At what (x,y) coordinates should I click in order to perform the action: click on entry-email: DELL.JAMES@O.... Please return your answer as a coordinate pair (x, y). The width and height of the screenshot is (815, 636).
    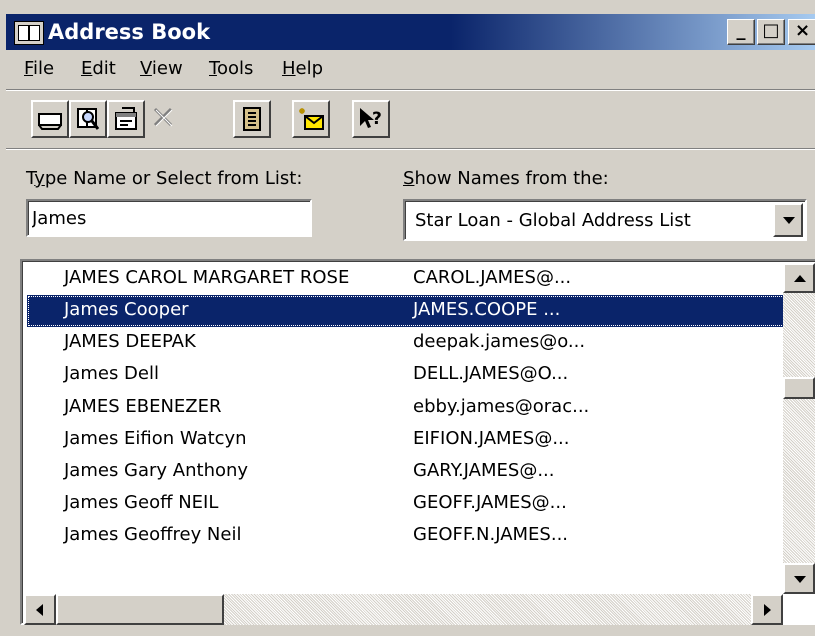
    Looking at the image, I should click on (491, 373).